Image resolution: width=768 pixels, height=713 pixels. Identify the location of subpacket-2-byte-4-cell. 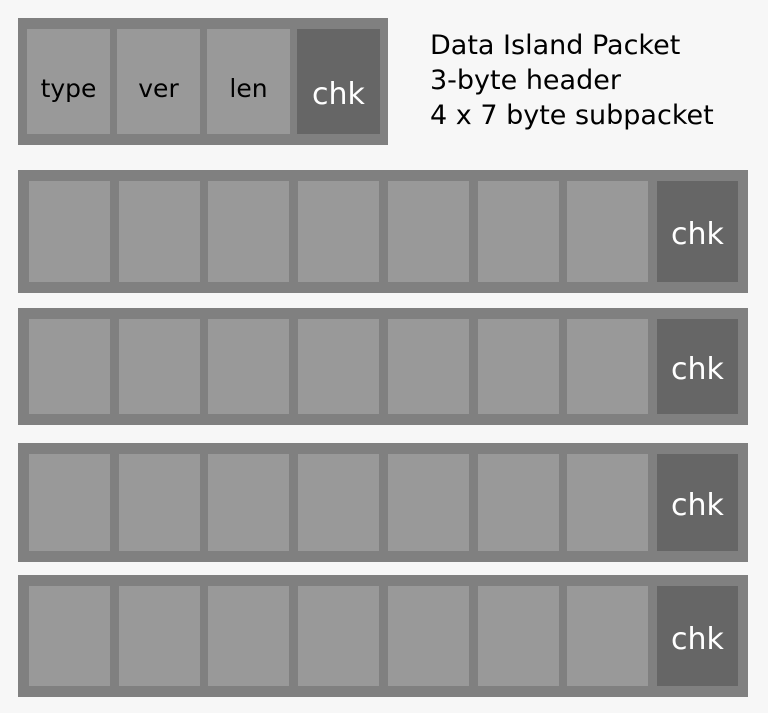
(338, 366).